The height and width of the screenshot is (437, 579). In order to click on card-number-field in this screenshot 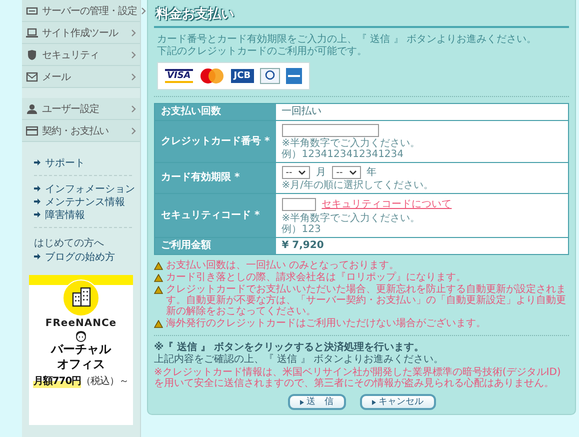, I will do `click(330, 130)`.